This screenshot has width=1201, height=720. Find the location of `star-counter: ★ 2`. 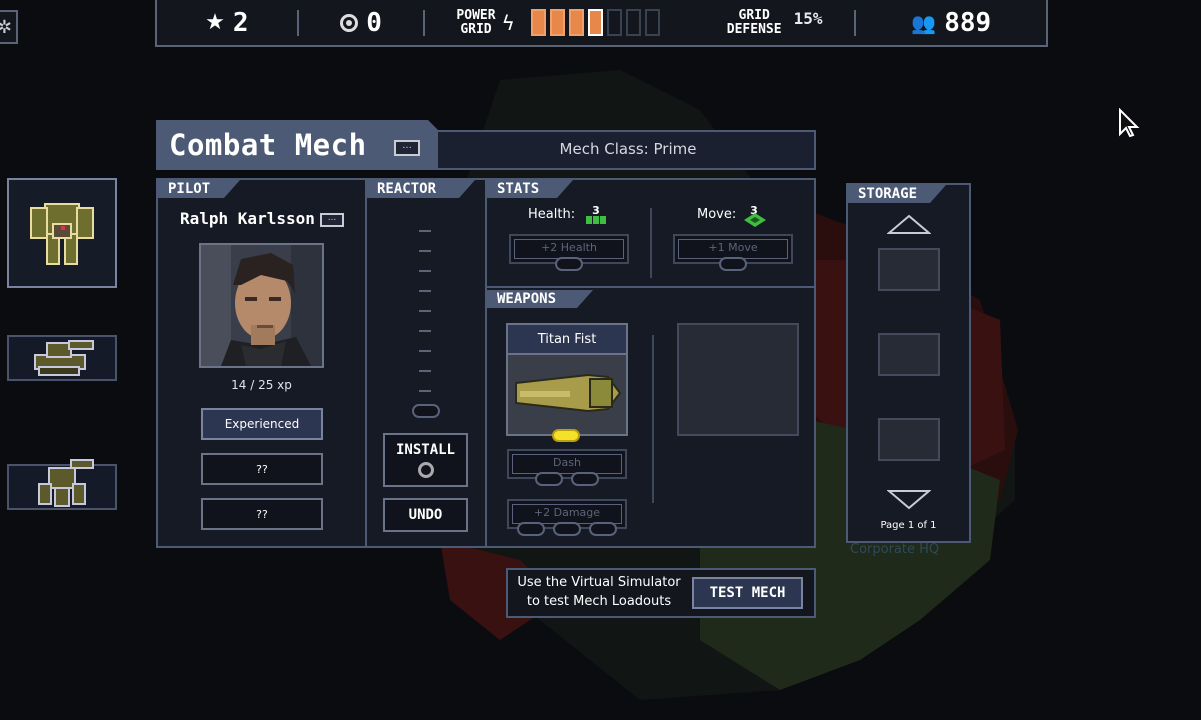

star-counter: ★ 2 is located at coordinates (227, 23).